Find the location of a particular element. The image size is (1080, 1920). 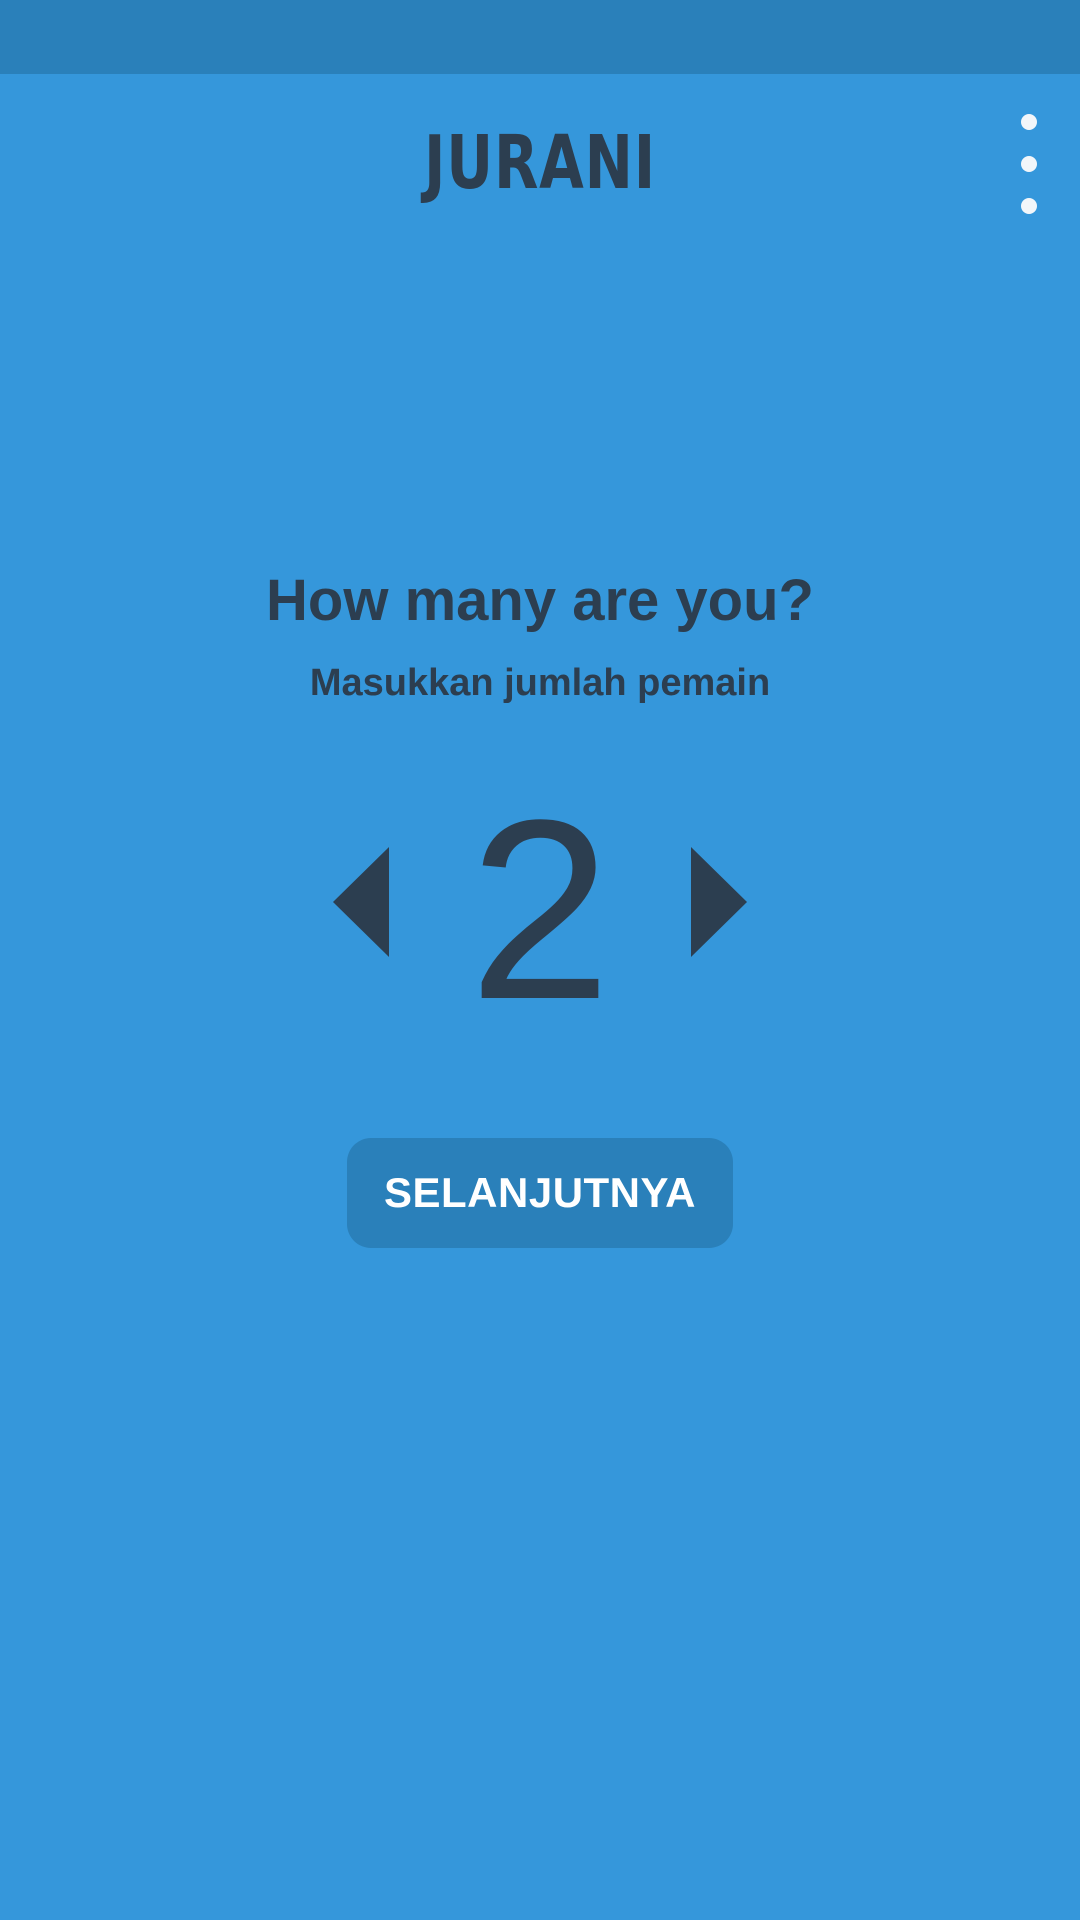

status-bar is located at coordinates (540, 37).